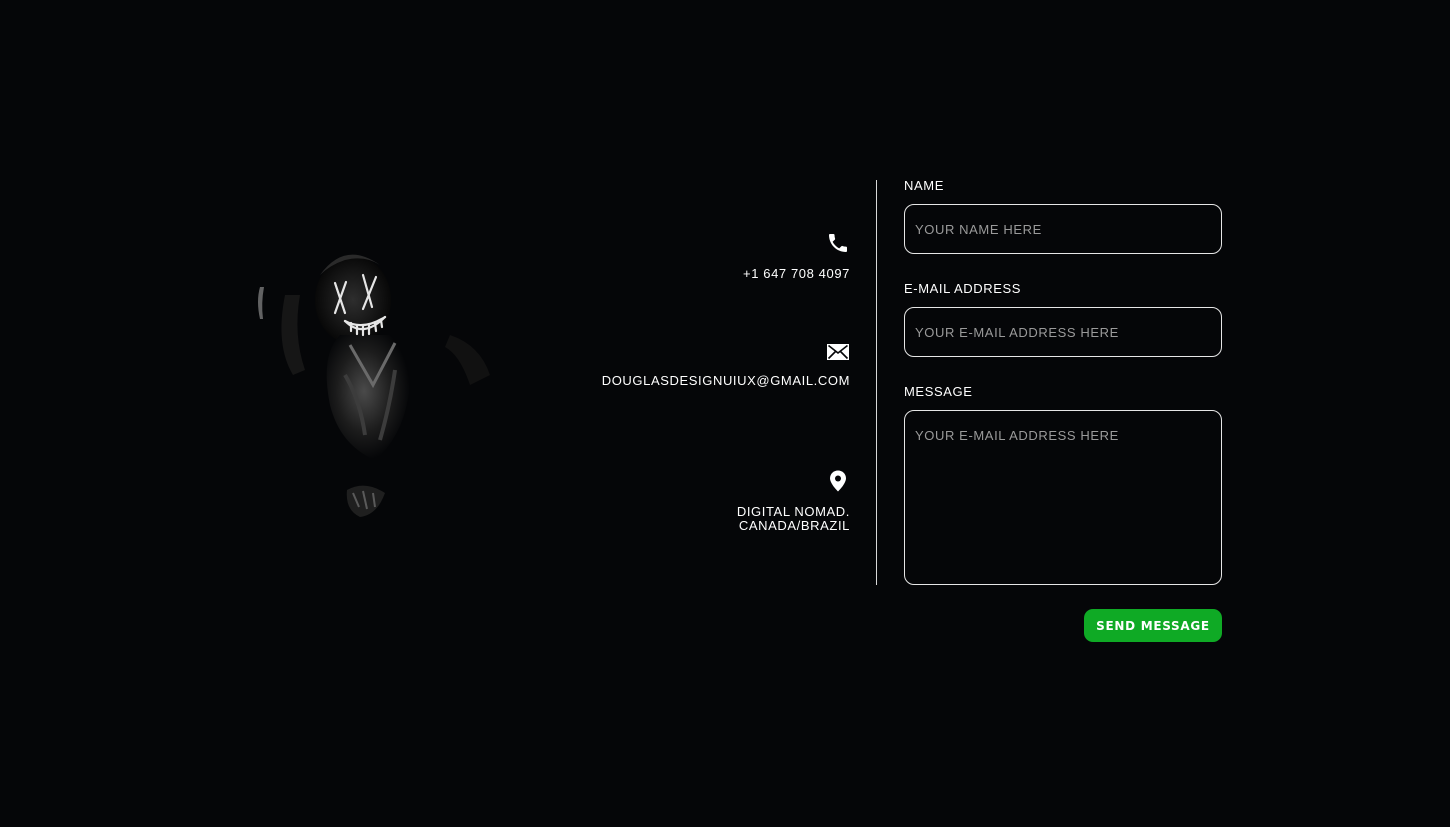  Describe the element at coordinates (938, 391) in the screenshot. I see `message-label: MESSAGE` at that location.